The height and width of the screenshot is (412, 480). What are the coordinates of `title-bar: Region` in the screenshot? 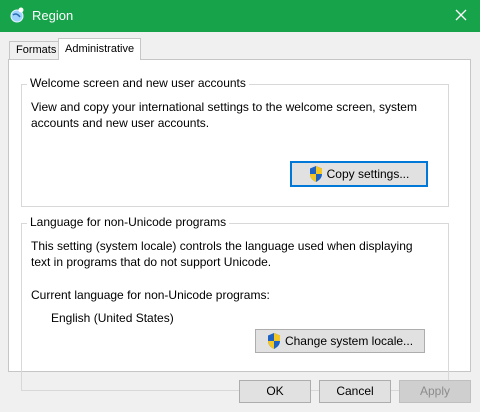 It's located at (240, 16).